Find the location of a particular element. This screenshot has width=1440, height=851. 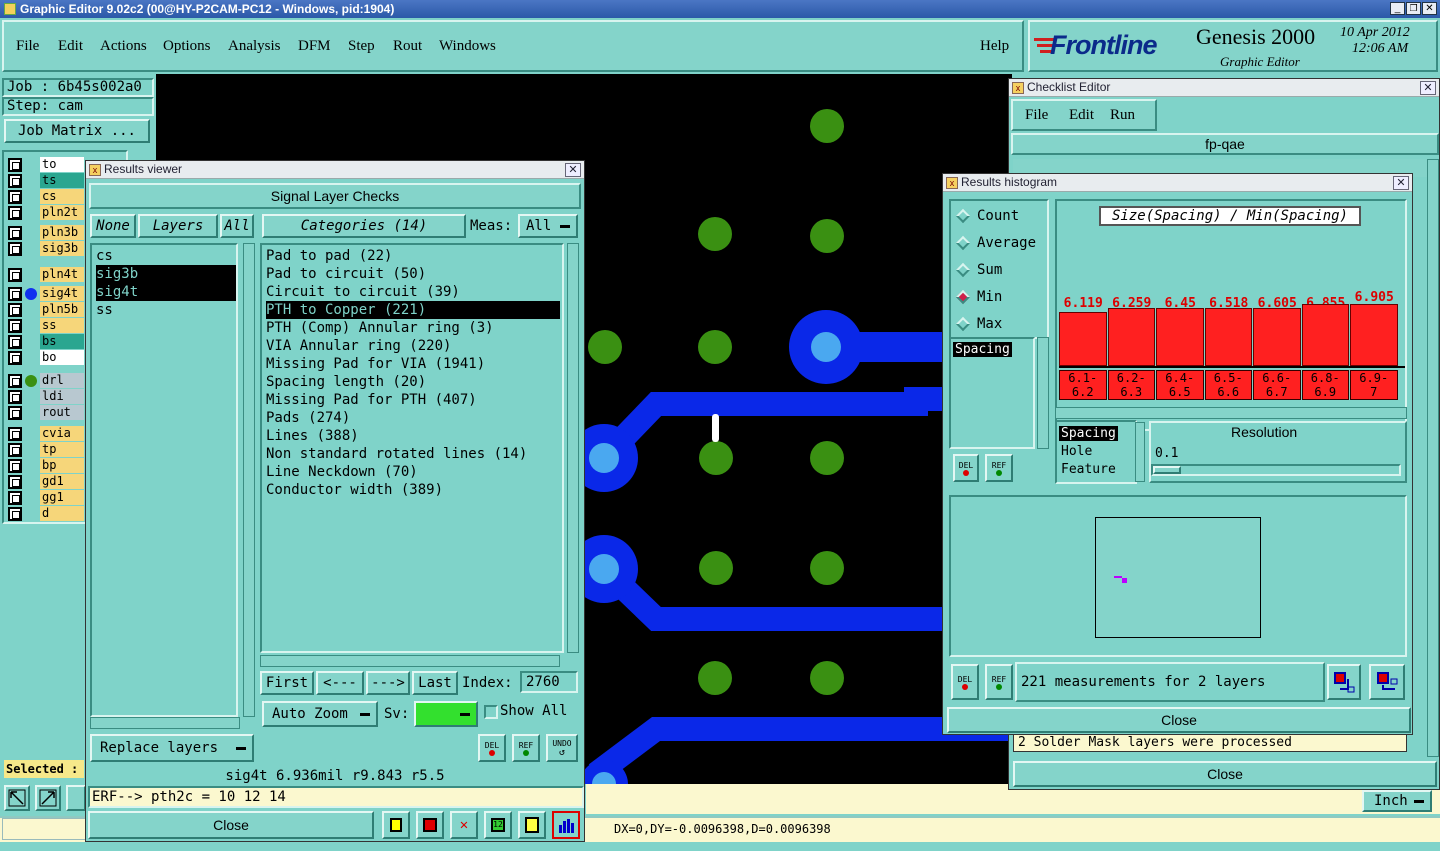

histogram-close-icon: ✕ is located at coordinates (1401, 183).